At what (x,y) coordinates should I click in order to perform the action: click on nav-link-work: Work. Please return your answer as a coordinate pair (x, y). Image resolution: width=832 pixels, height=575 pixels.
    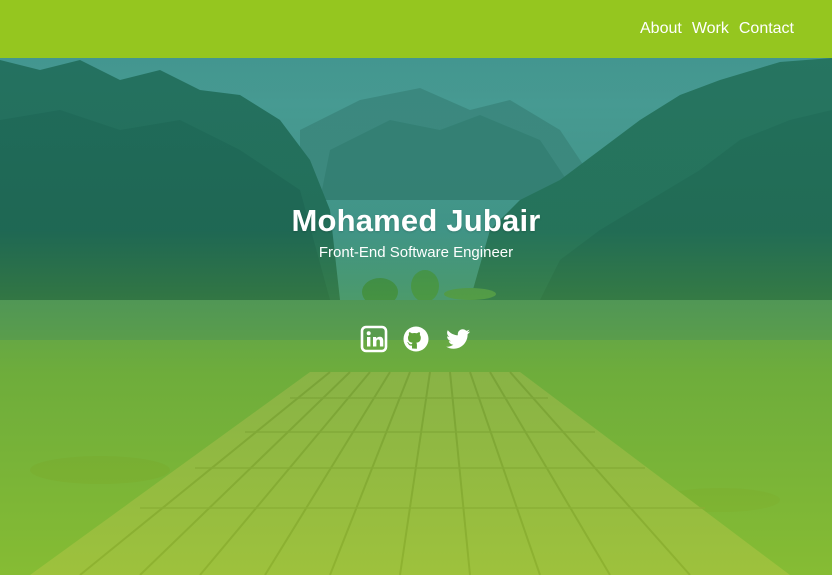
    Looking at the image, I should click on (710, 29).